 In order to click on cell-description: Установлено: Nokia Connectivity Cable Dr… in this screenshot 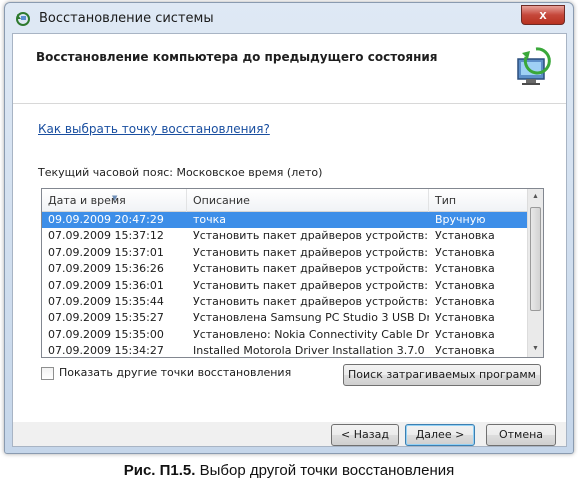, I will do `click(311, 334)`.